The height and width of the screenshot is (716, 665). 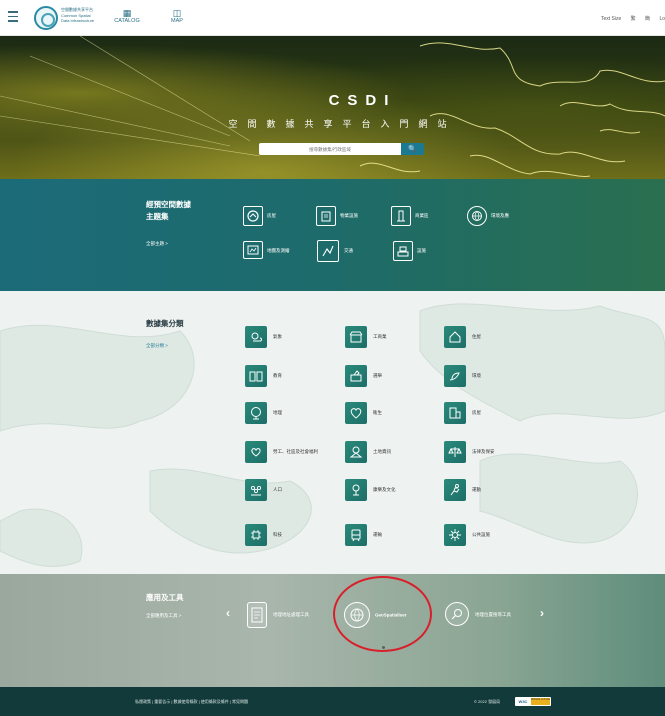 I want to click on search-button: 🔍, so click(x=412, y=149).